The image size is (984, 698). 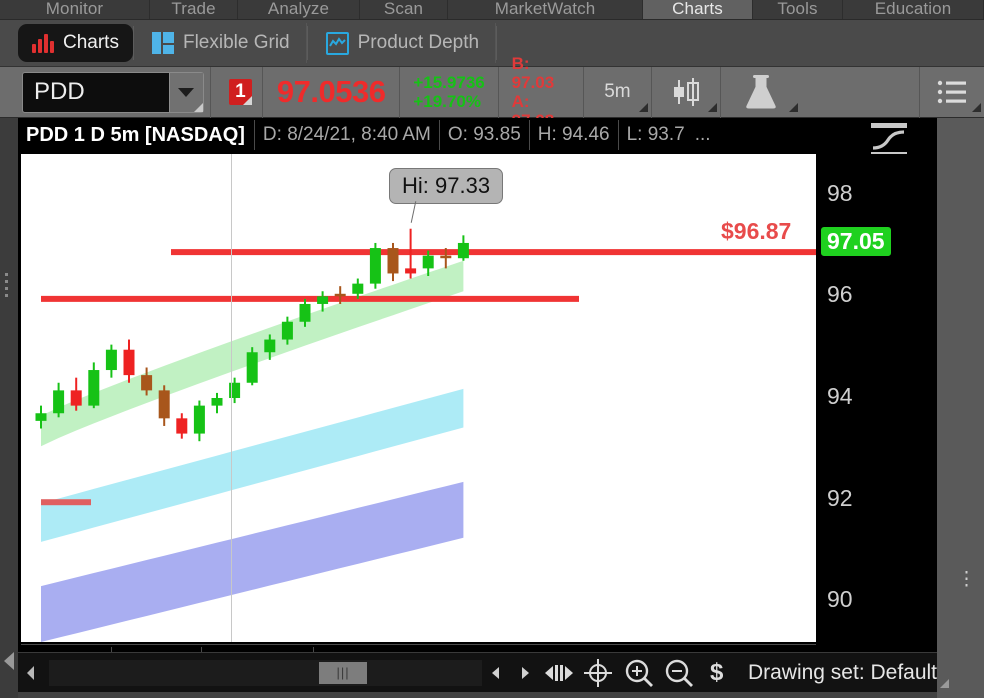 I want to click on symbol-value: PDD, so click(x=59, y=91).